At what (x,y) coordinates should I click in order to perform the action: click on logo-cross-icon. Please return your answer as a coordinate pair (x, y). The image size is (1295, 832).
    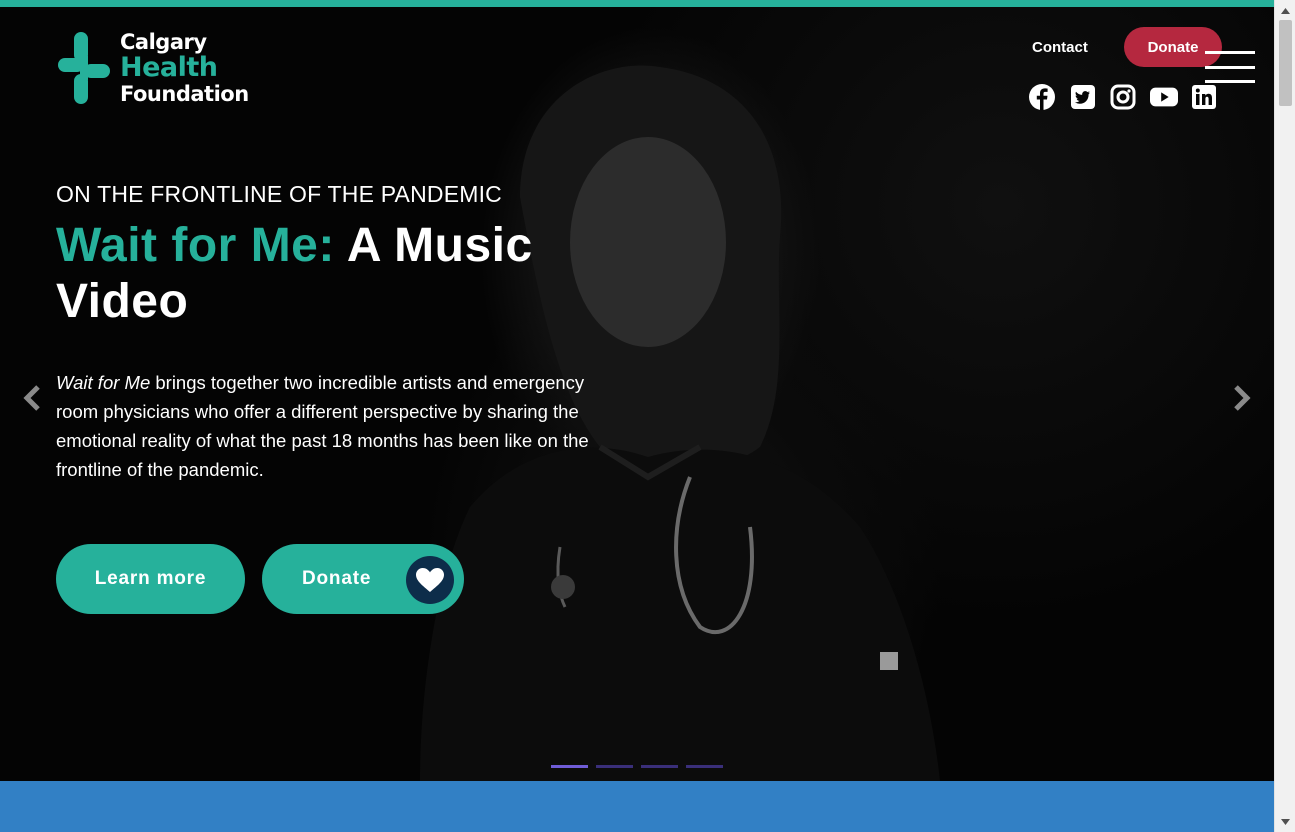
    Looking at the image, I should click on (84, 68).